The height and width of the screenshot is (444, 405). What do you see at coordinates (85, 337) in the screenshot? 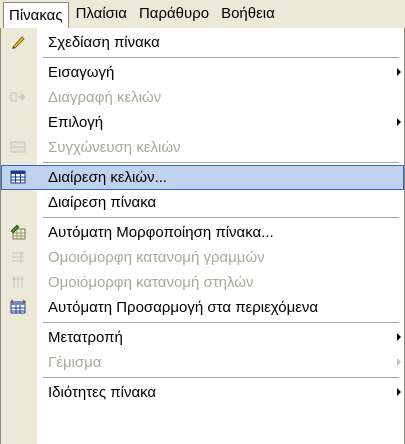
I see `menu-item-label: Μετατροπή` at bounding box center [85, 337].